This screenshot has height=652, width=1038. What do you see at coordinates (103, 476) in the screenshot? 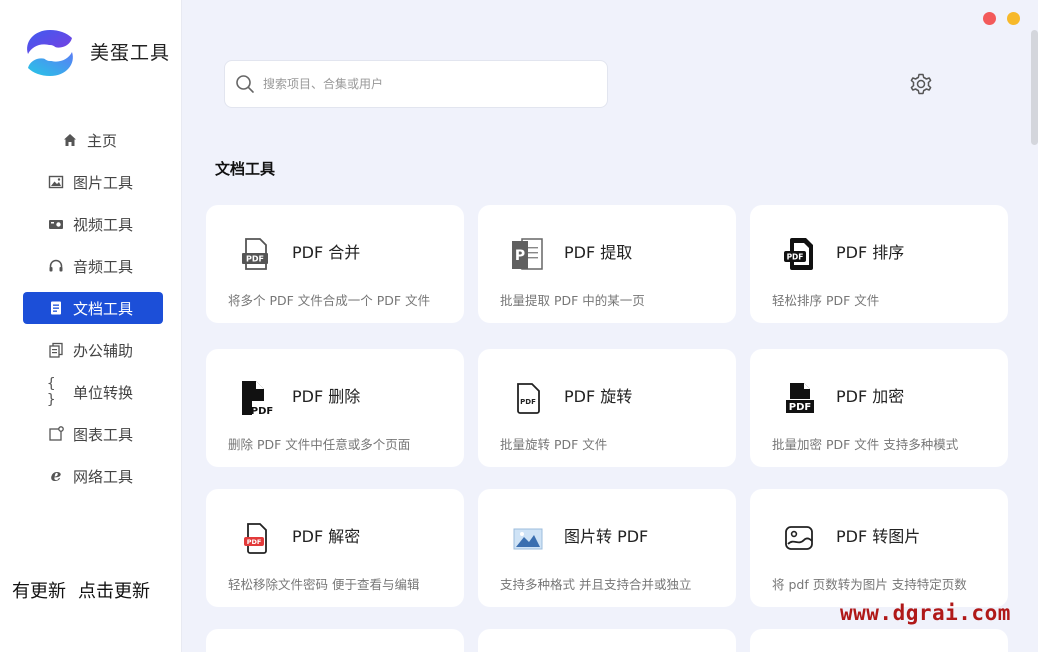
I see `sidebar-item-label: 网络工具` at bounding box center [103, 476].